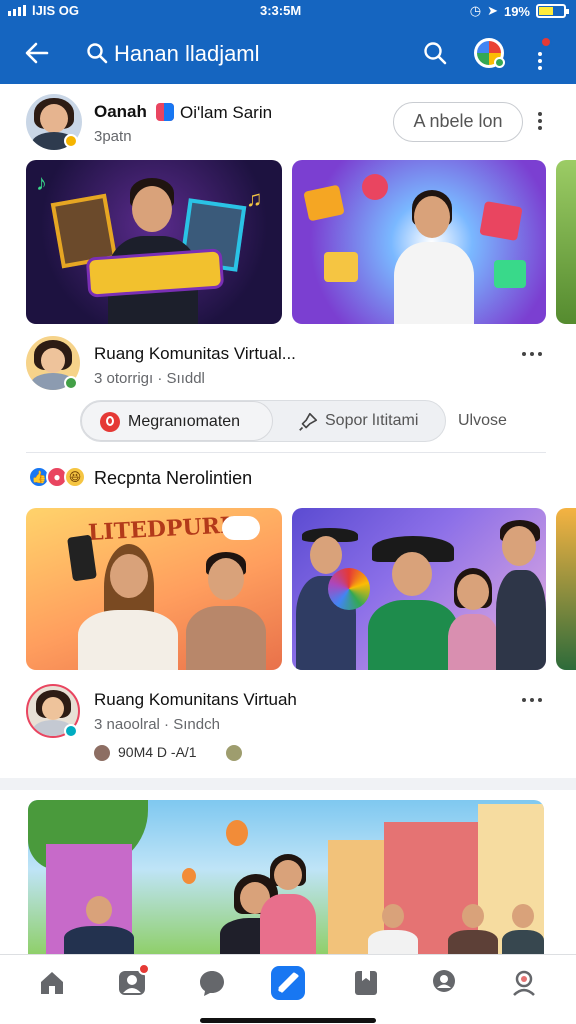 The image size is (576, 1024). What do you see at coordinates (144, 969) in the screenshot?
I see `friends-badge` at bounding box center [144, 969].